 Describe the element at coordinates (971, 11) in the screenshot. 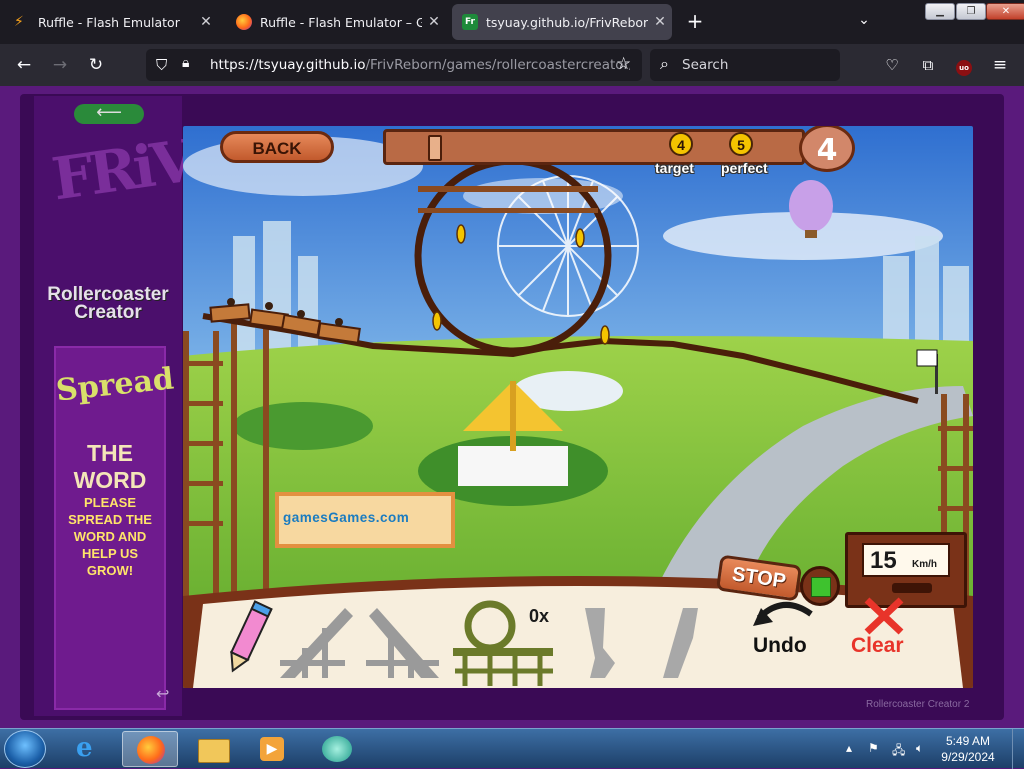

I see `maximize-button: ❐` at that location.